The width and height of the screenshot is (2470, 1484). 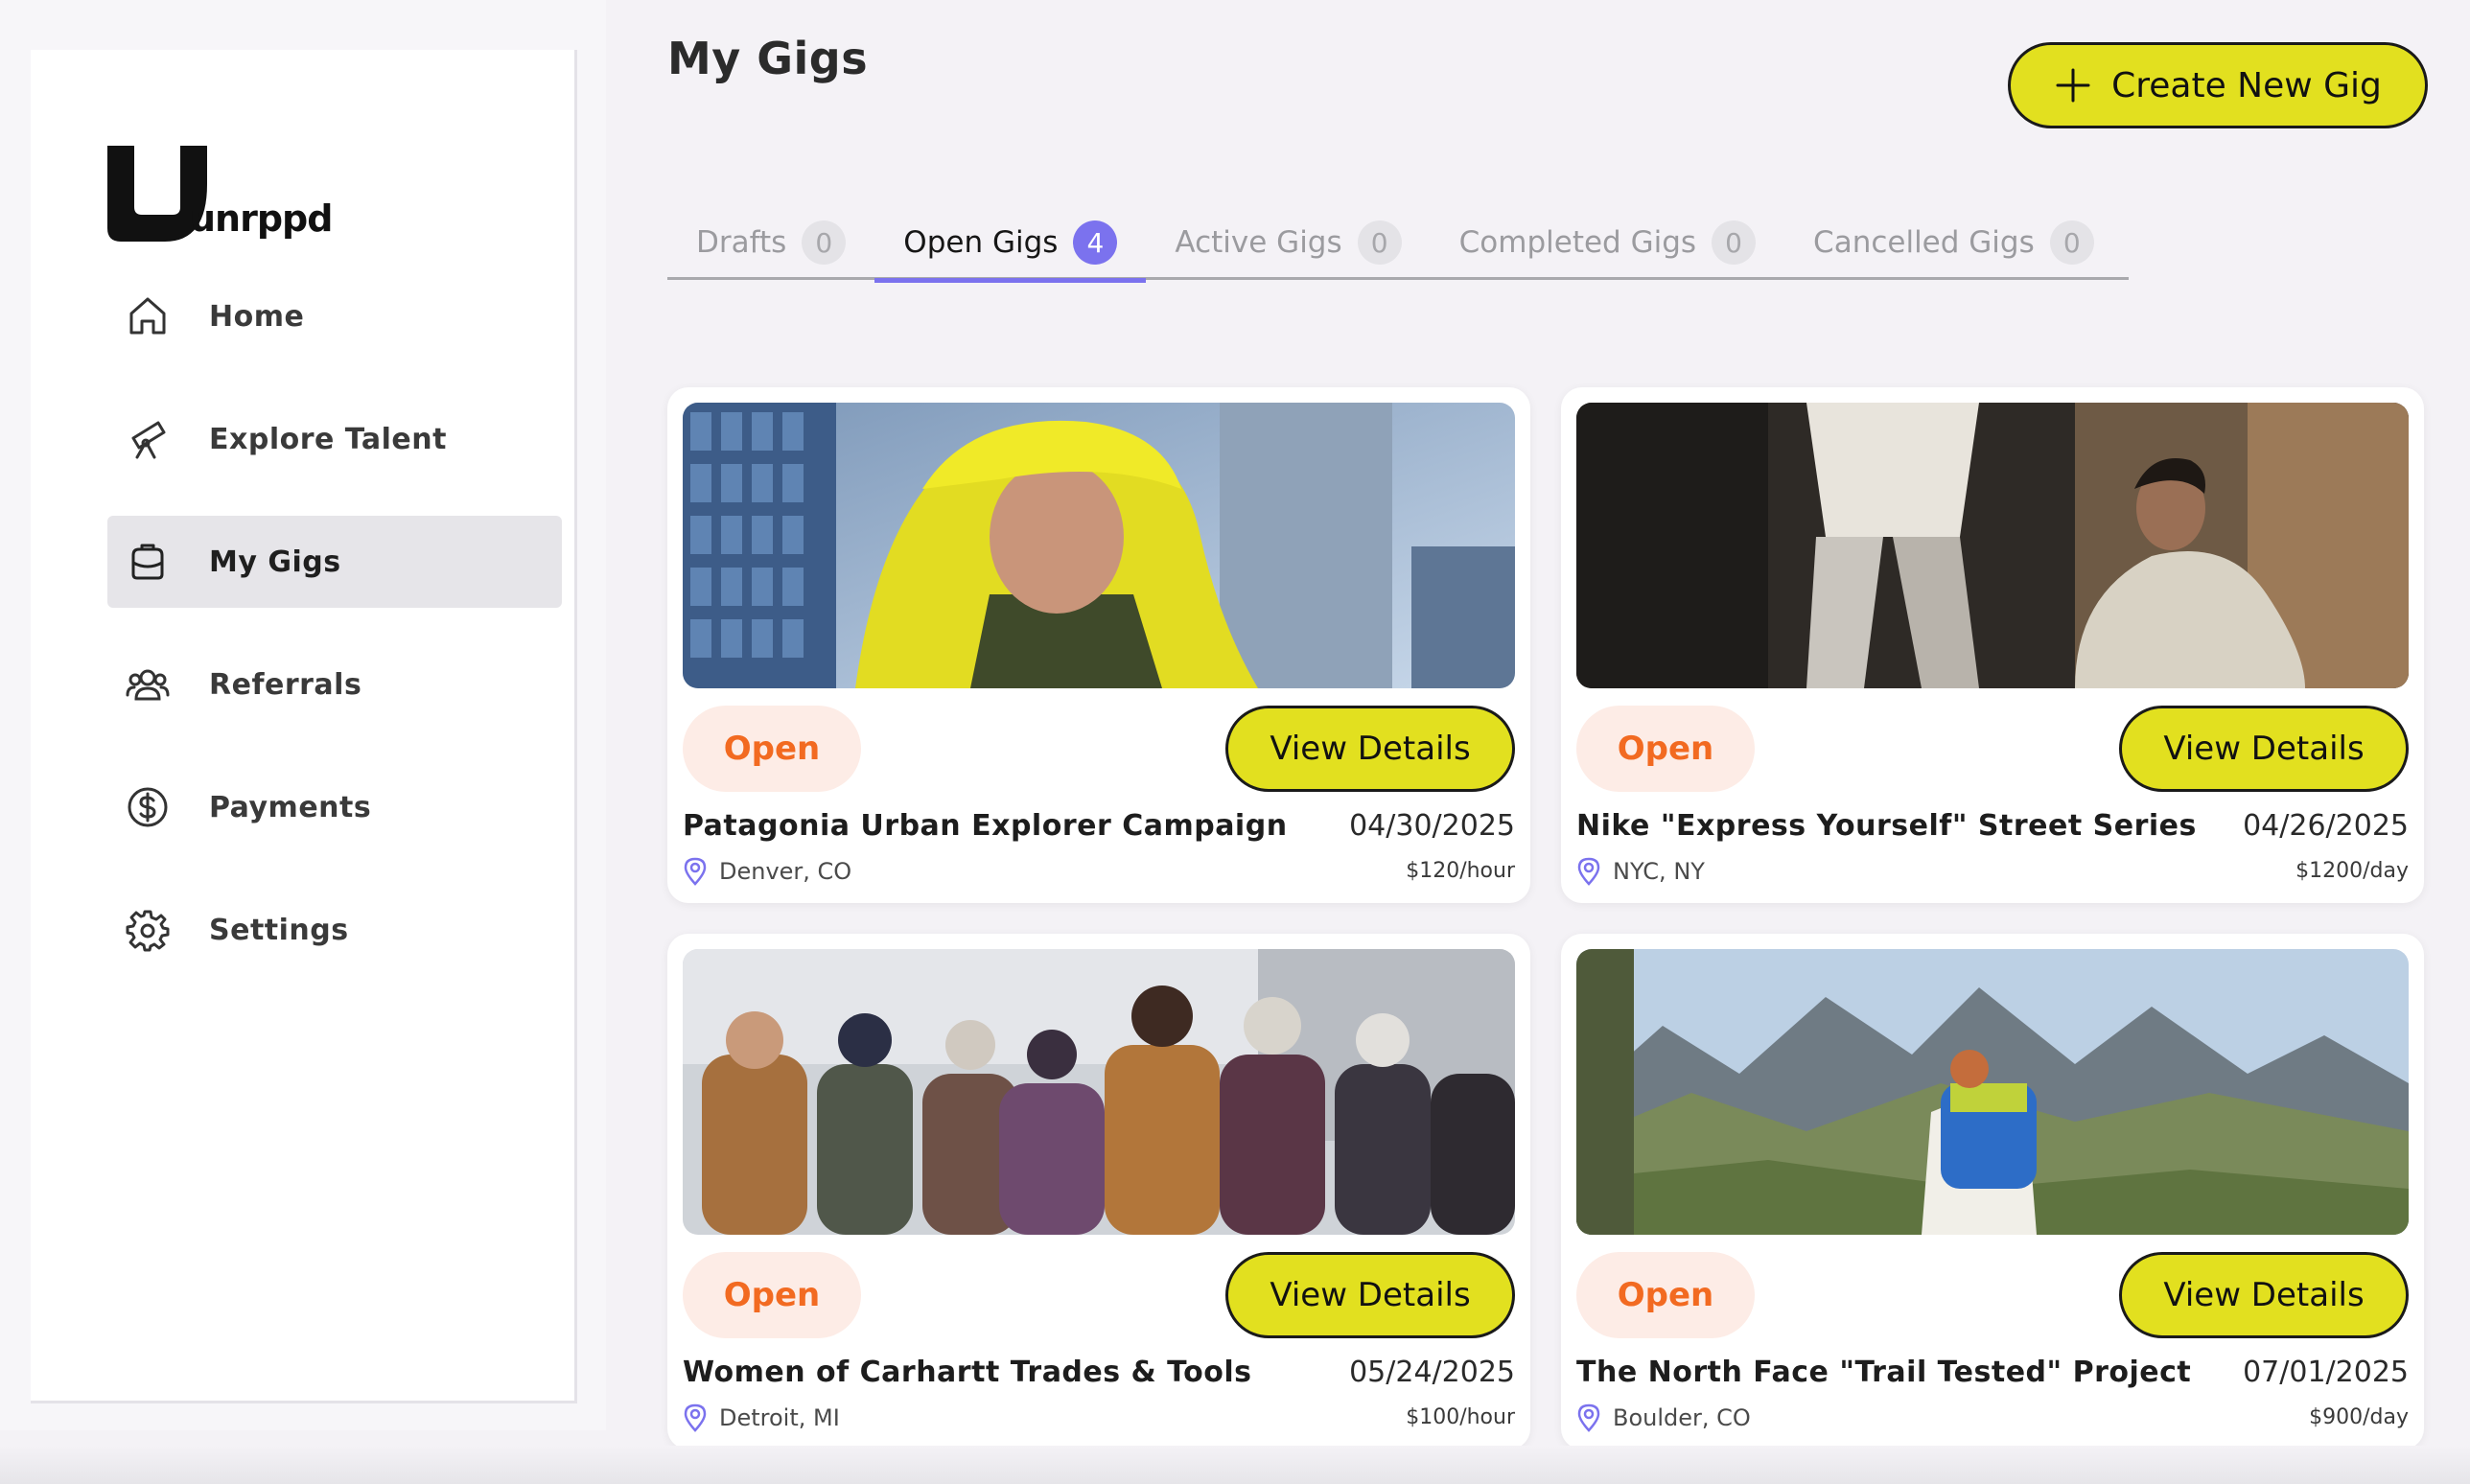 I want to click on telescope-icon, so click(x=148, y=439).